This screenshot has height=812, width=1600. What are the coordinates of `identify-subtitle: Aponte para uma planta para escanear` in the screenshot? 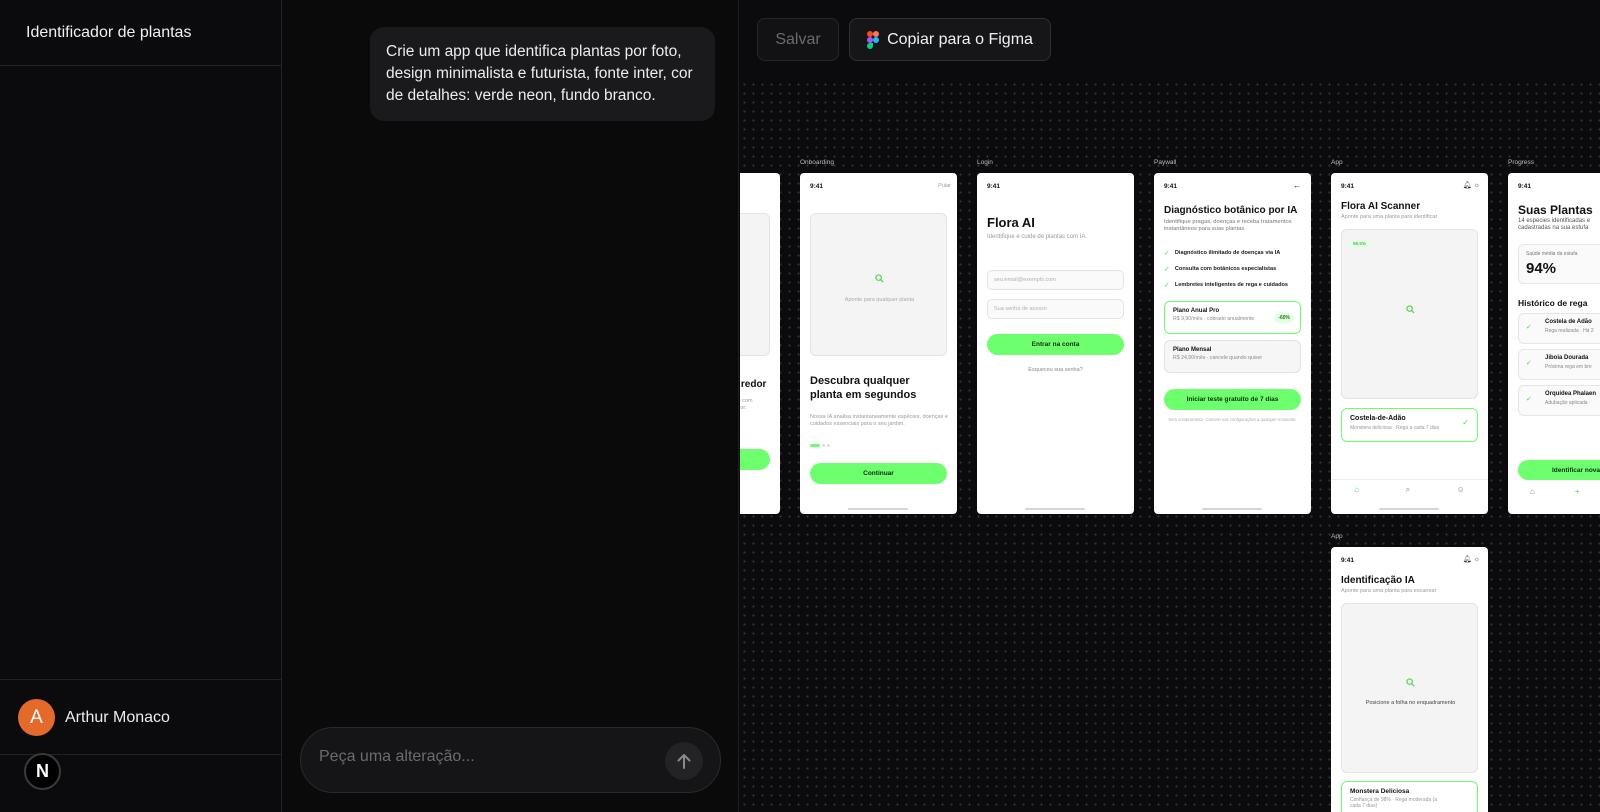 It's located at (1389, 591).